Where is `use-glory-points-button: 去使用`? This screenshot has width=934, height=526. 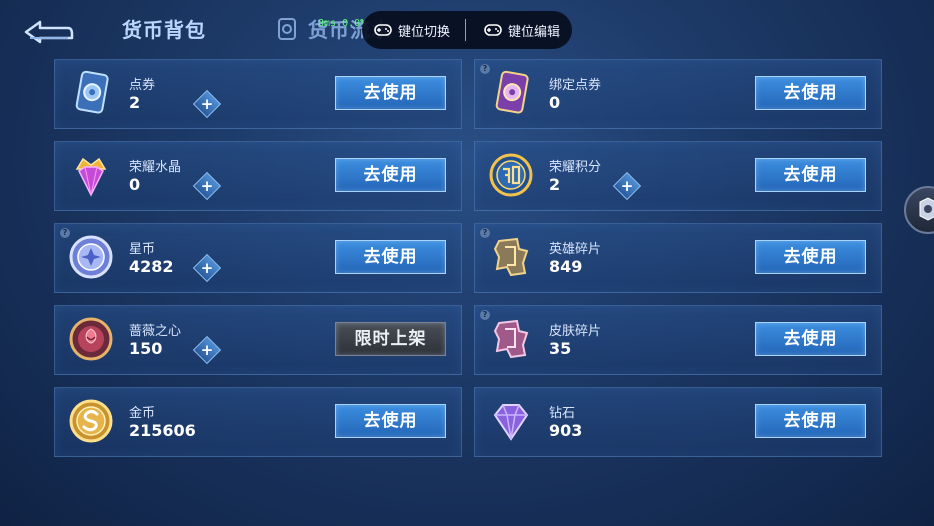 use-glory-points-button: 去使用 is located at coordinates (810, 175).